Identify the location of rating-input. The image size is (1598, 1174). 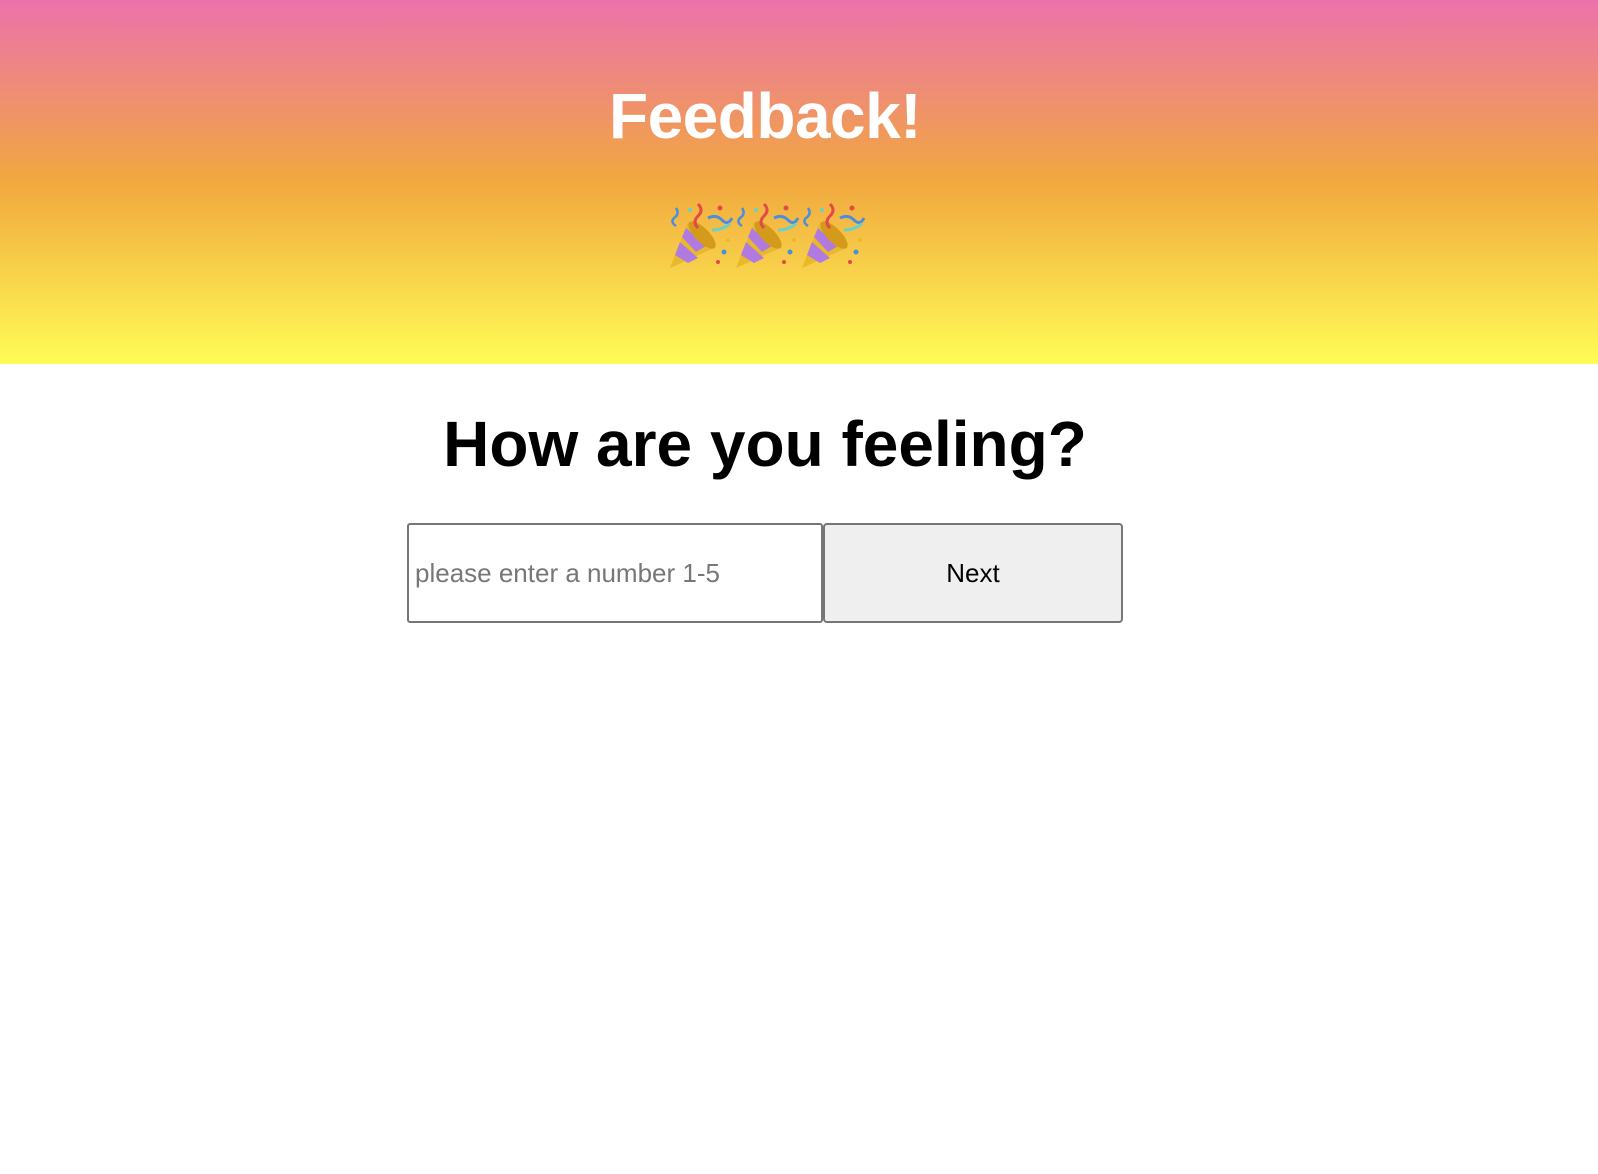
(615, 573).